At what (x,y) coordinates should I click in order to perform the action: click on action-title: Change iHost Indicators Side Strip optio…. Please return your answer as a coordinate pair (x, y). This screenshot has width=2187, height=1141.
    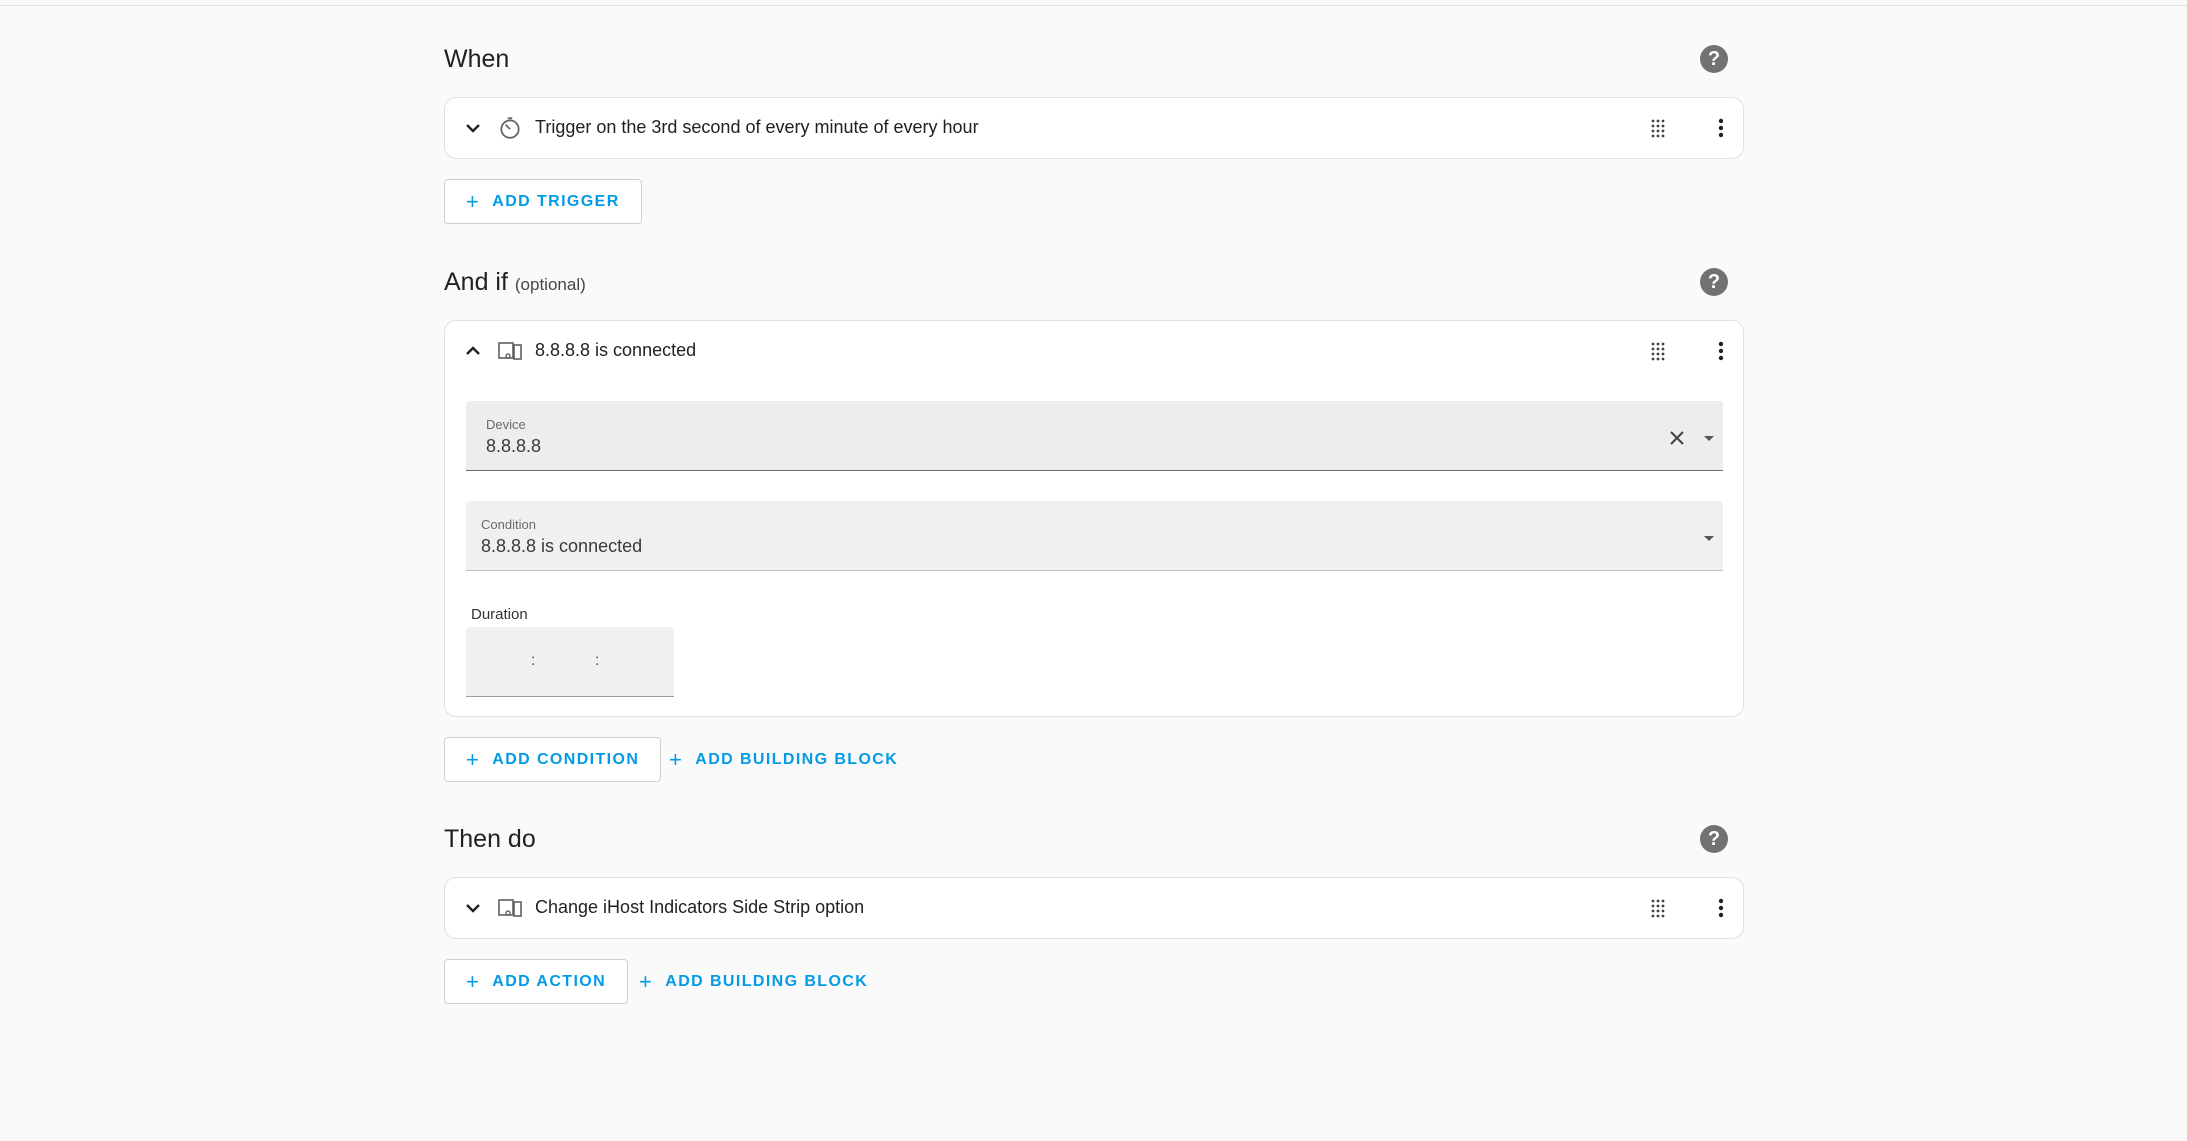
    Looking at the image, I should click on (700, 907).